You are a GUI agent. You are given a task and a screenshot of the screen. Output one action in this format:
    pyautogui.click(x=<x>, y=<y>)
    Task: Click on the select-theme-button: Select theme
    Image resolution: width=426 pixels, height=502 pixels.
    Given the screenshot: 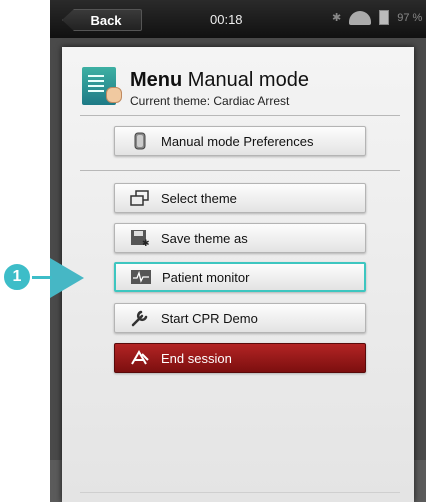 What is the action you would take?
    pyautogui.click(x=240, y=198)
    